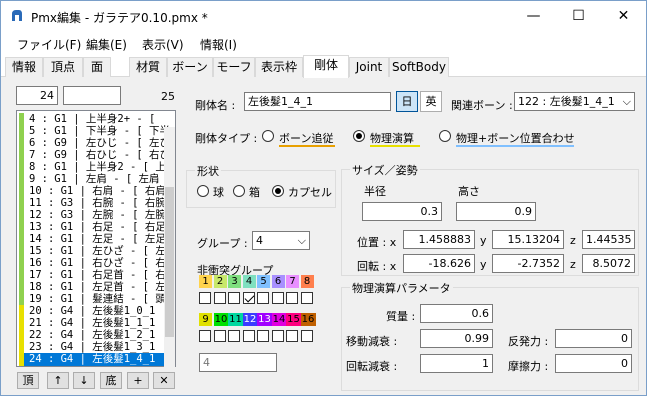 This screenshot has height=396, width=647. Describe the element at coordinates (84, 380) in the screenshot. I see `move-down-button: ↓` at that location.